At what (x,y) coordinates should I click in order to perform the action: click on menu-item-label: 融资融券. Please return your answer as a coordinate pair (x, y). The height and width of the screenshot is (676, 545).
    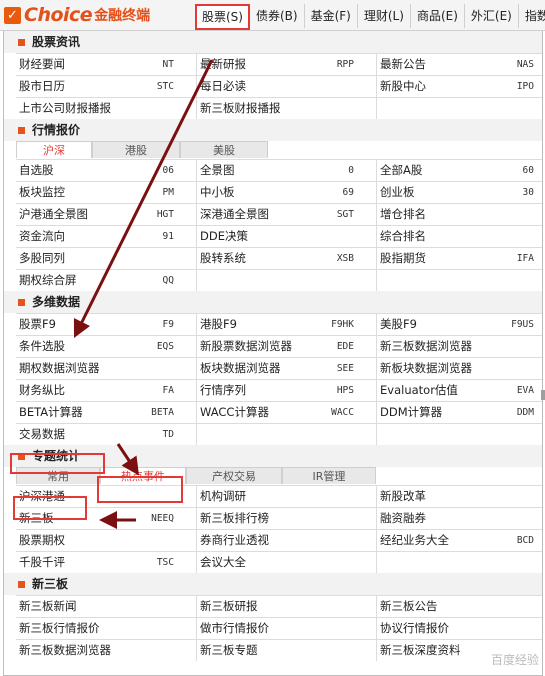
    Looking at the image, I should click on (403, 518).